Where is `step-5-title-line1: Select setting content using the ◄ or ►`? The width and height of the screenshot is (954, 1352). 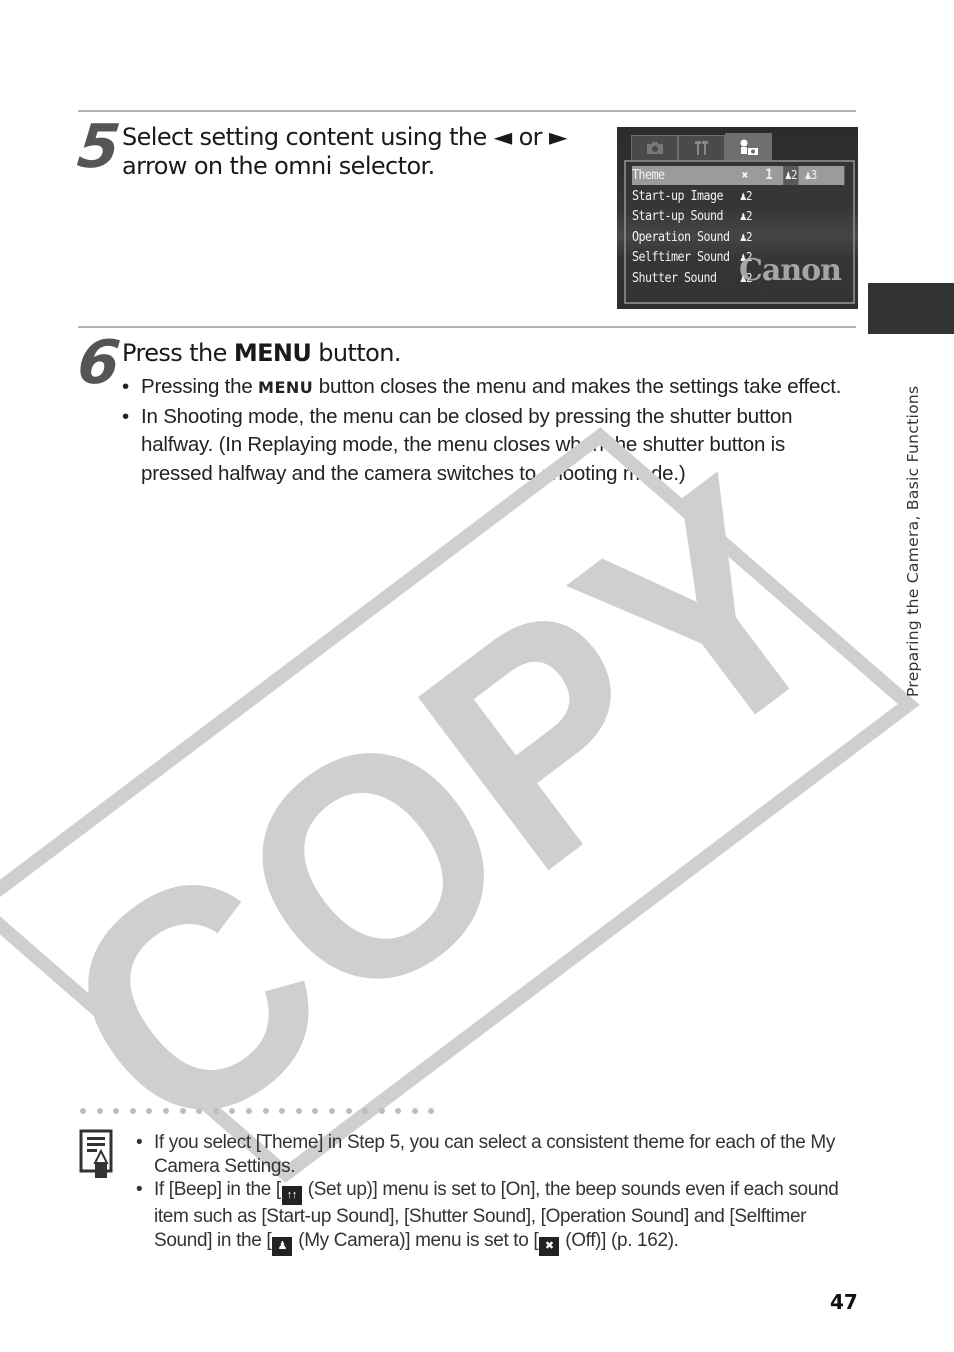
step-5-title-line1: Select setting content using the ◄ or ► is located at coordinates (344, 137).